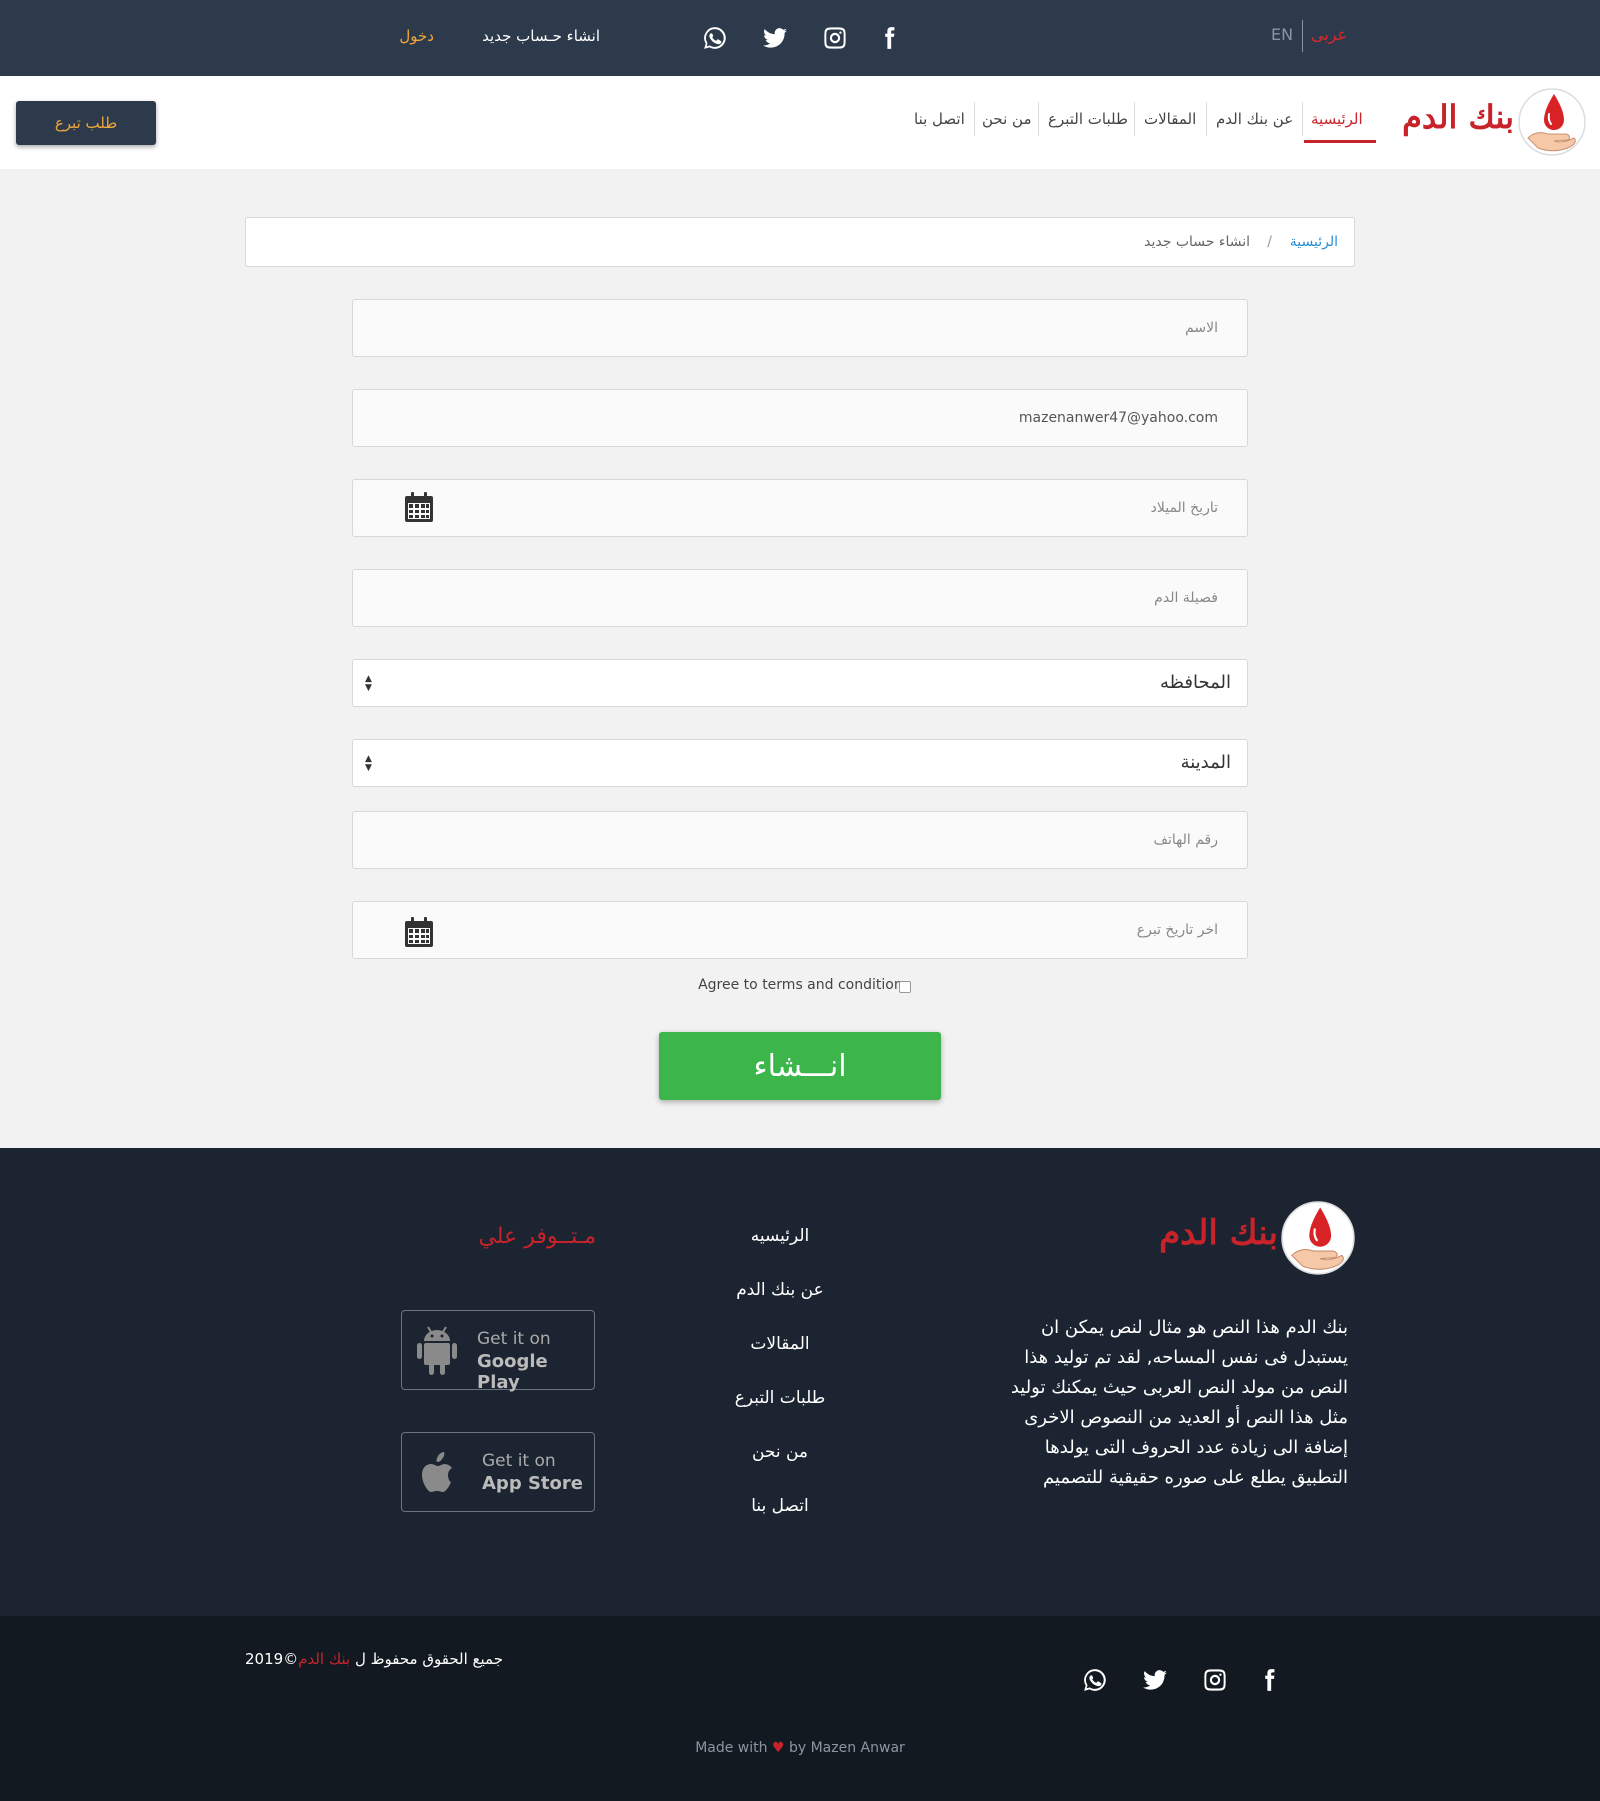  What do you see at coordinates (514, 1339) in the screenshot?
I see `google-play-small-text: Get it on` at bounding box center [514, 1339].